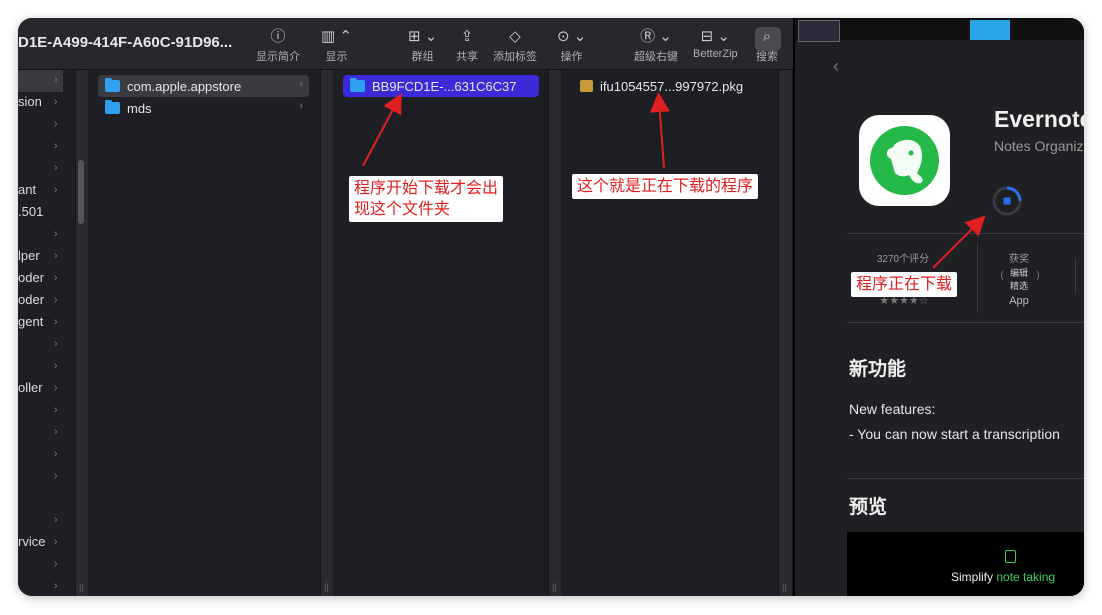 This screenshot has width=1102, height=615. I want to click on arrow-to-pkg, so click(659, 130).